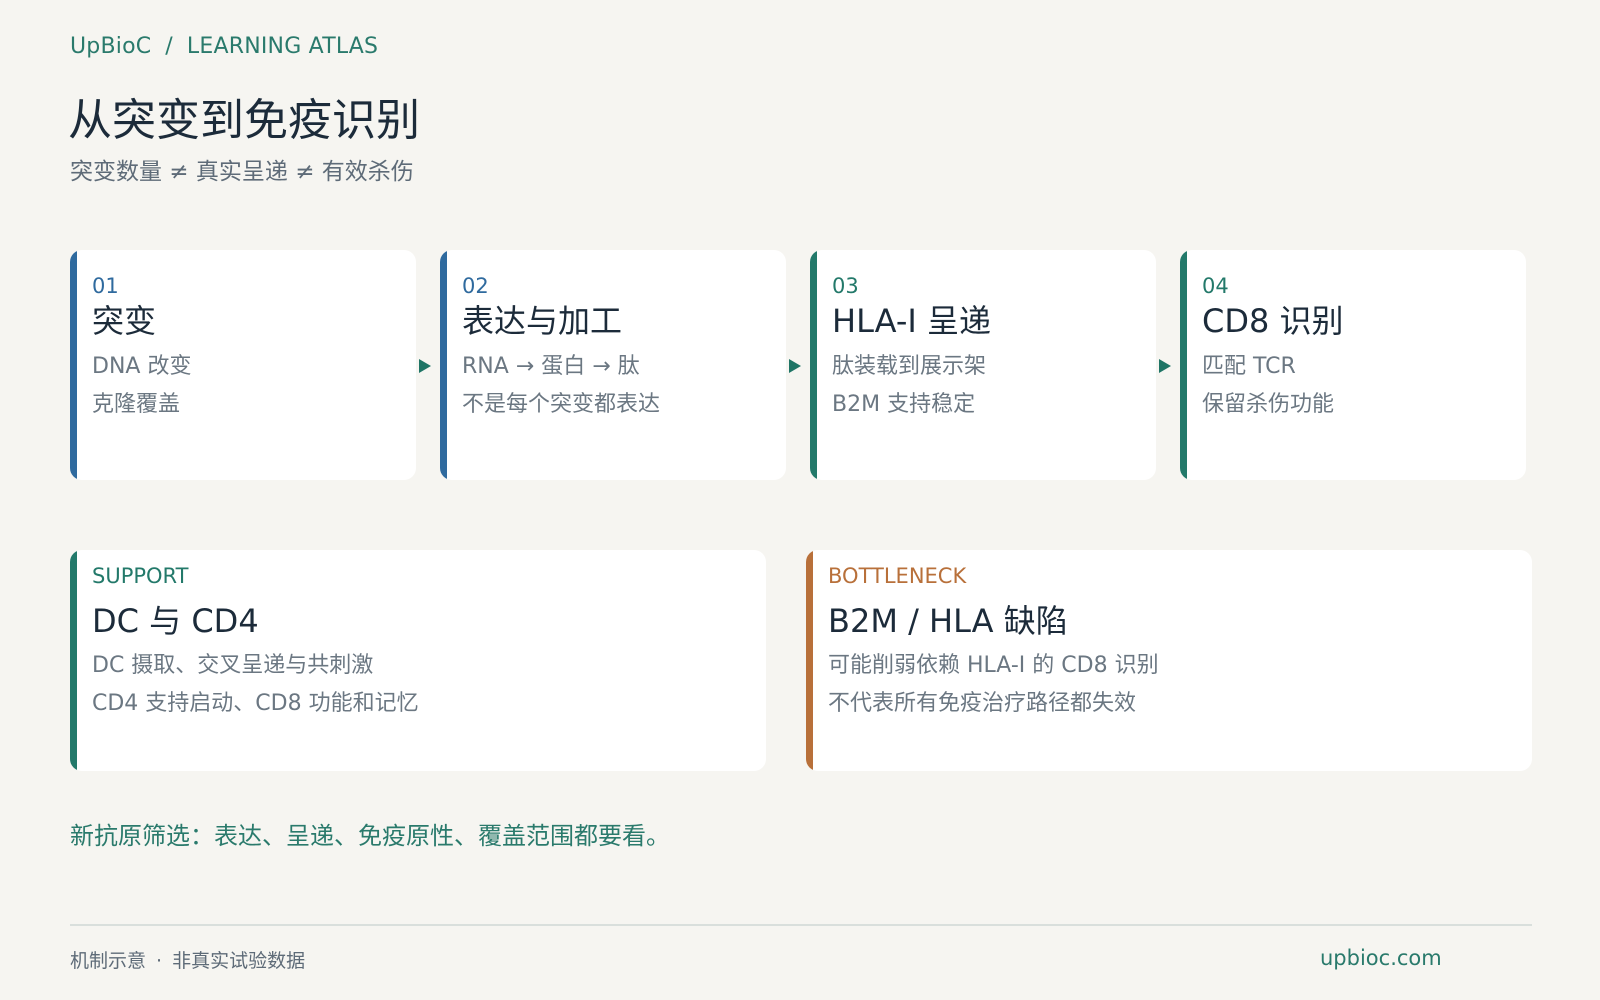 This screenshot has width=1600, height=1000. What do you see at coordinates (282, 46) in the screenshot?
I see `section-label: LEARNING ATLAS` at bounding box center [282, 46].